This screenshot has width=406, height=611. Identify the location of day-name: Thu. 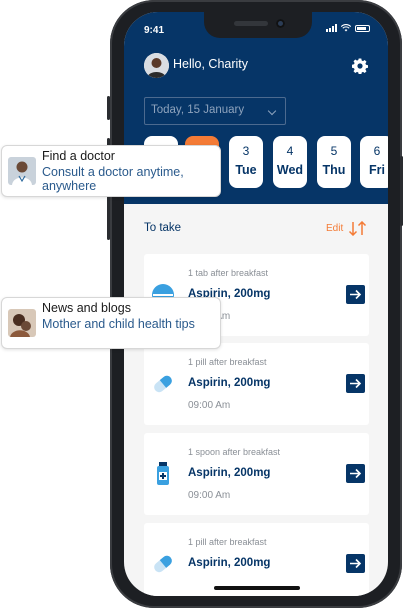
(334, 170).